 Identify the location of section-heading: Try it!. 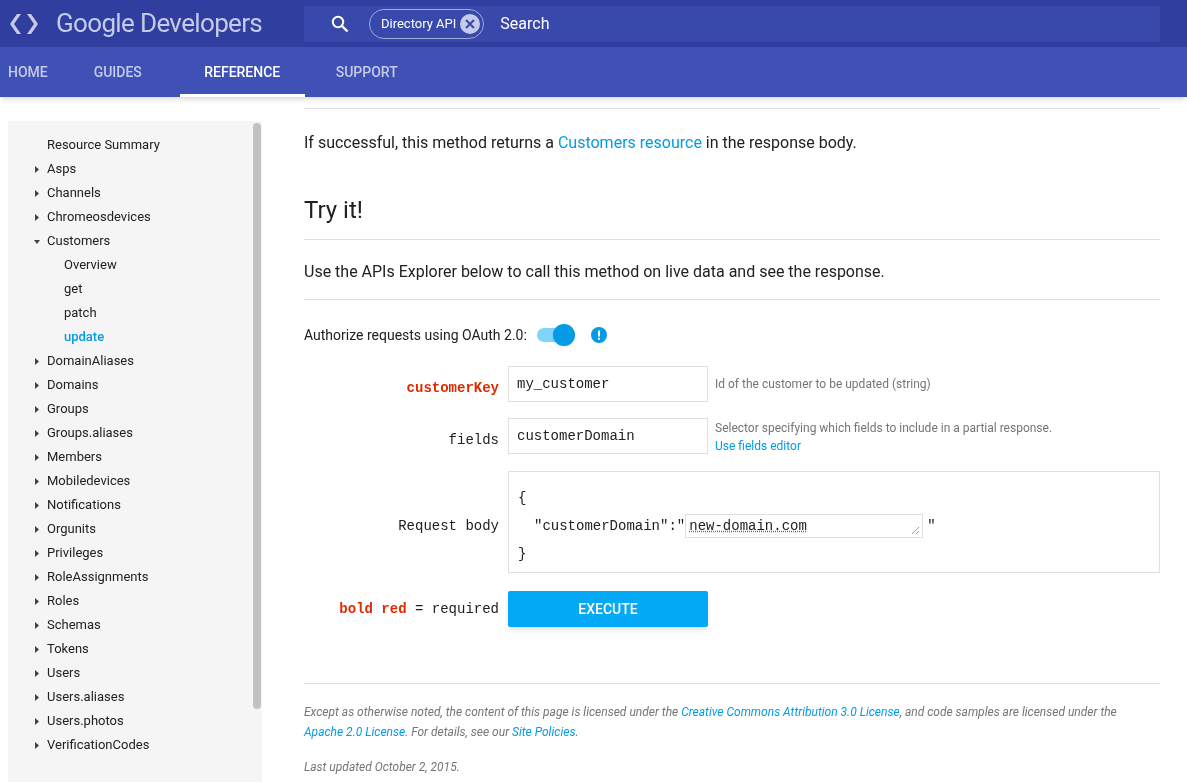
(334, 210).